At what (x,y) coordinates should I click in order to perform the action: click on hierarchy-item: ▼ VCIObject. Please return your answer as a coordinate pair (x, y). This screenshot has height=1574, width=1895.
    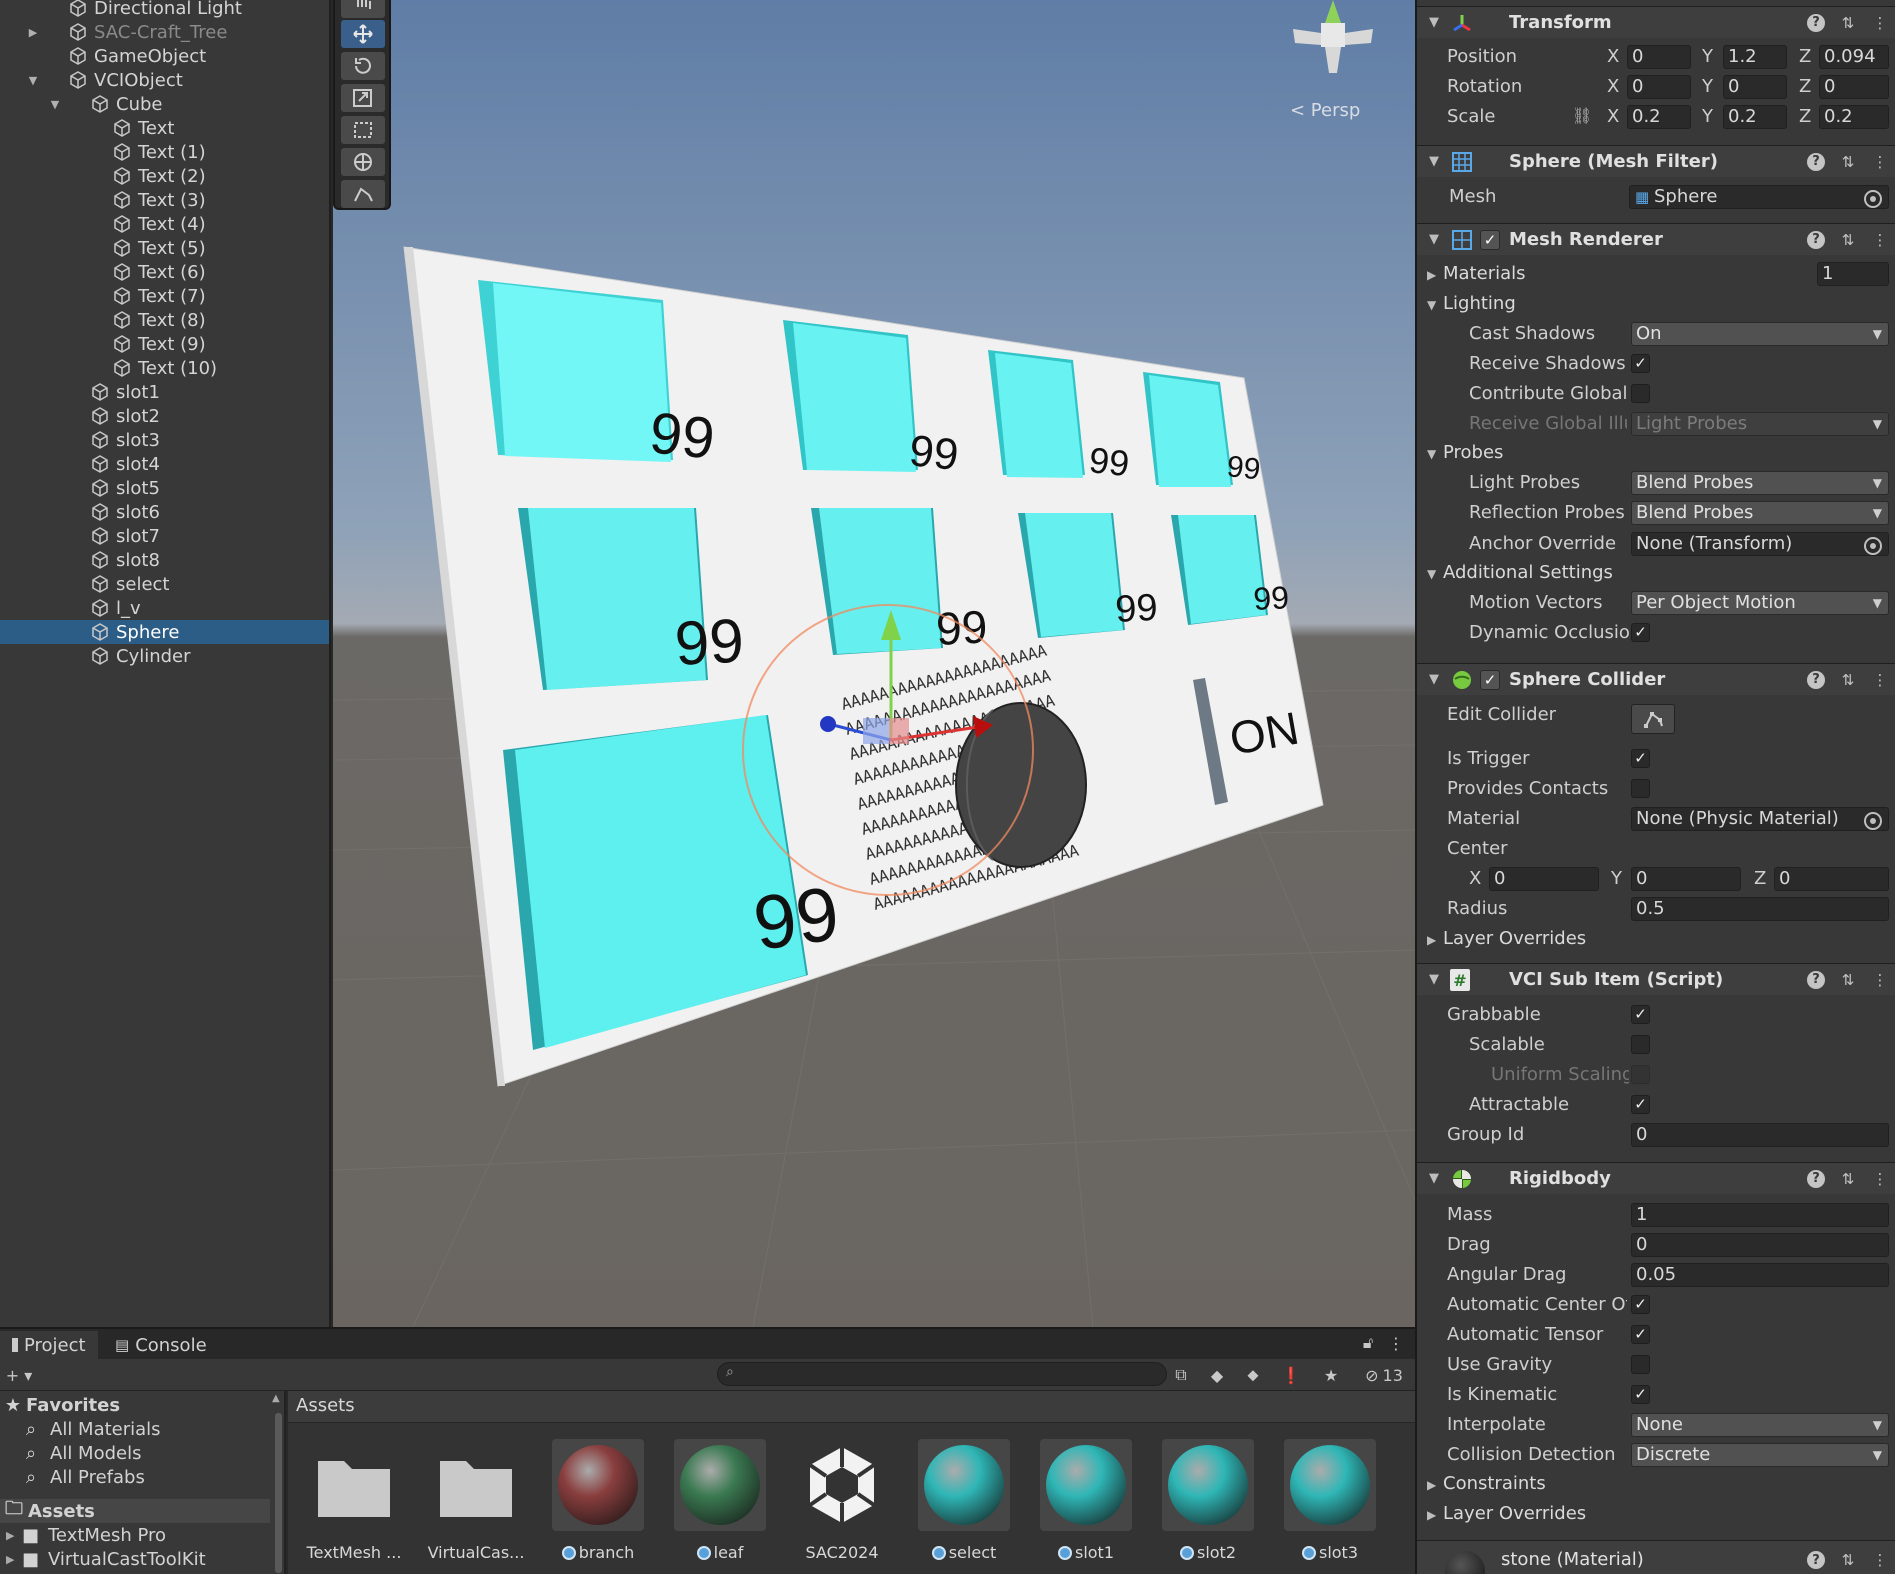
    Looking at the image, I should click on (164, 80).